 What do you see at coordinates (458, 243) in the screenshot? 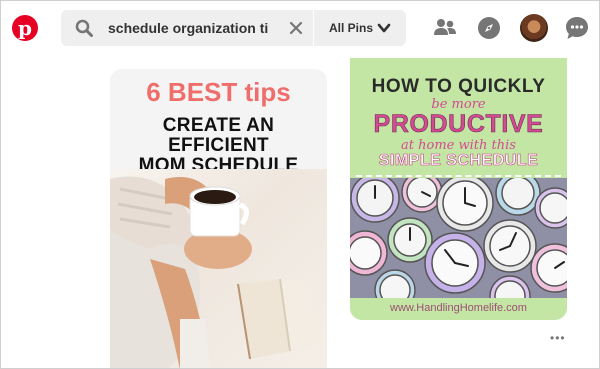
I see `clocks-photo` at bounding box center [458, 243].